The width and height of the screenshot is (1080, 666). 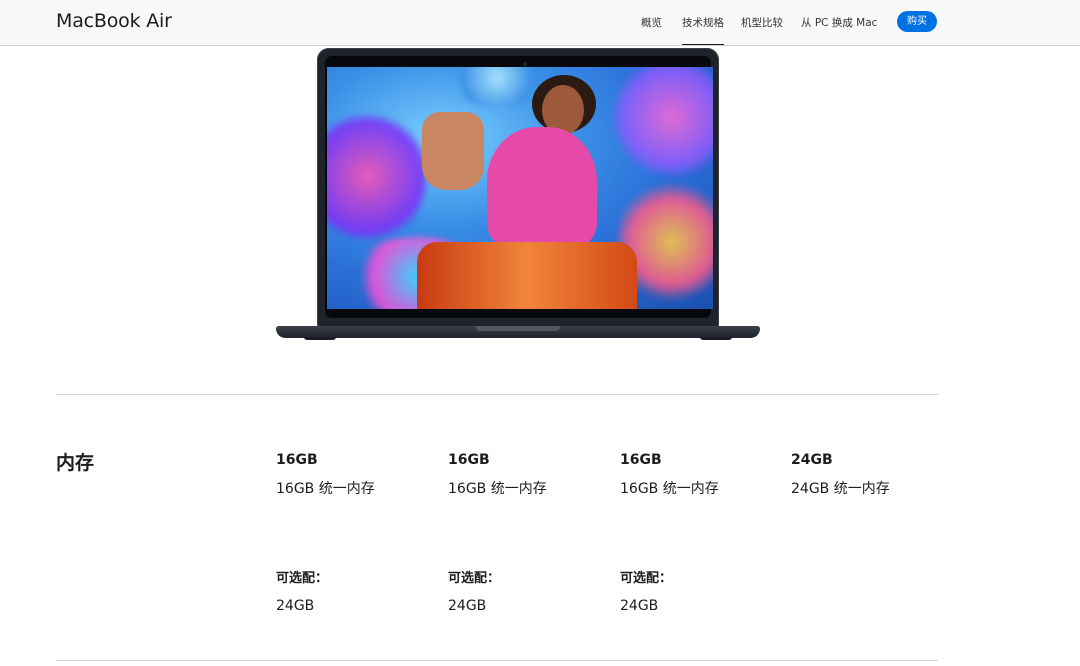 I want to click on nav-link-switch-from-pc: 从 PC 换成 Mac, so click(x=839, y=22).